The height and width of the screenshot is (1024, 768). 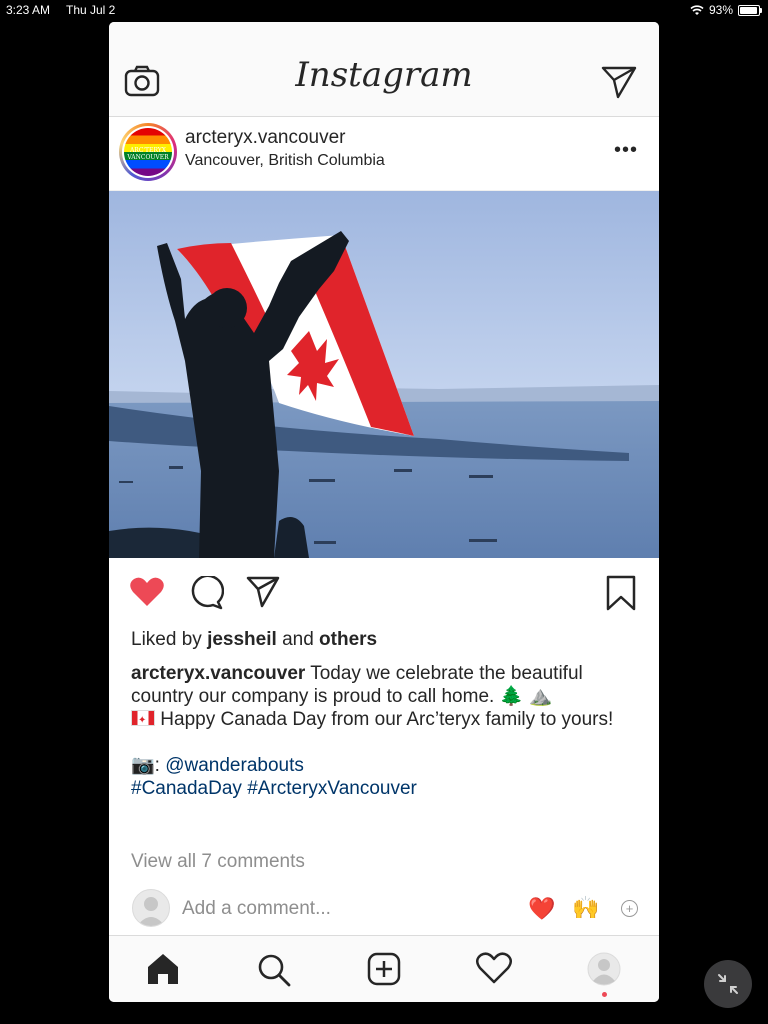 What do you see at coordinates (265, 138) in the screenshot?
I see `post-username: arcteryx.vancouver` at bounding box center [265, 138].